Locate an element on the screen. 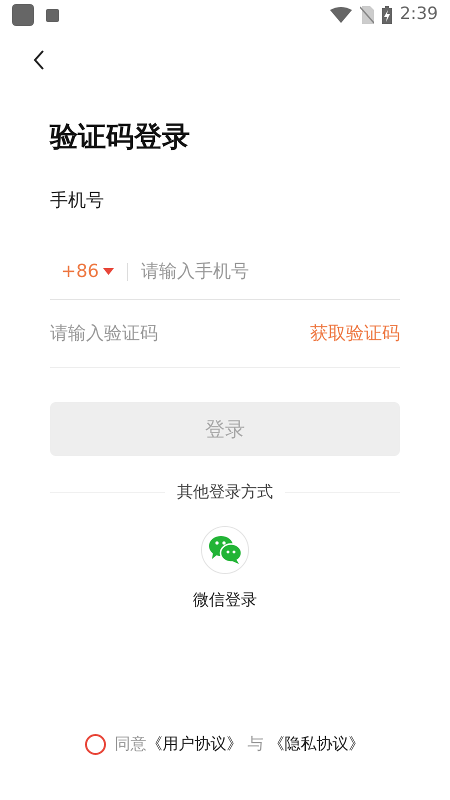 This screenshot has height=800, width=450. agree-checkbox is located at coordinates (95, 744).